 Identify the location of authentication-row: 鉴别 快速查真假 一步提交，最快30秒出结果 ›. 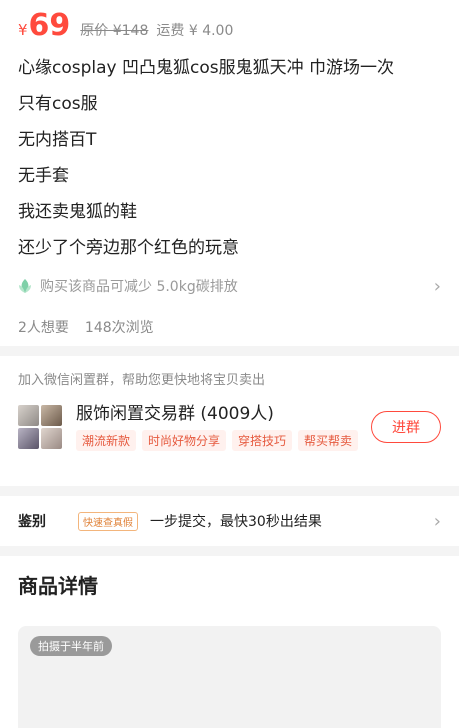
(229, 521).